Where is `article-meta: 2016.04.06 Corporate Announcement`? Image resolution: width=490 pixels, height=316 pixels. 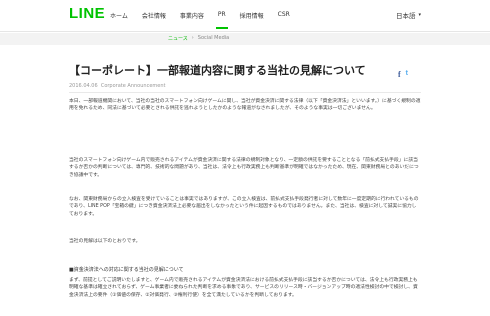 article-meta: 2016.04.06 Corporate Announcement is located at coordinates (117, 86).